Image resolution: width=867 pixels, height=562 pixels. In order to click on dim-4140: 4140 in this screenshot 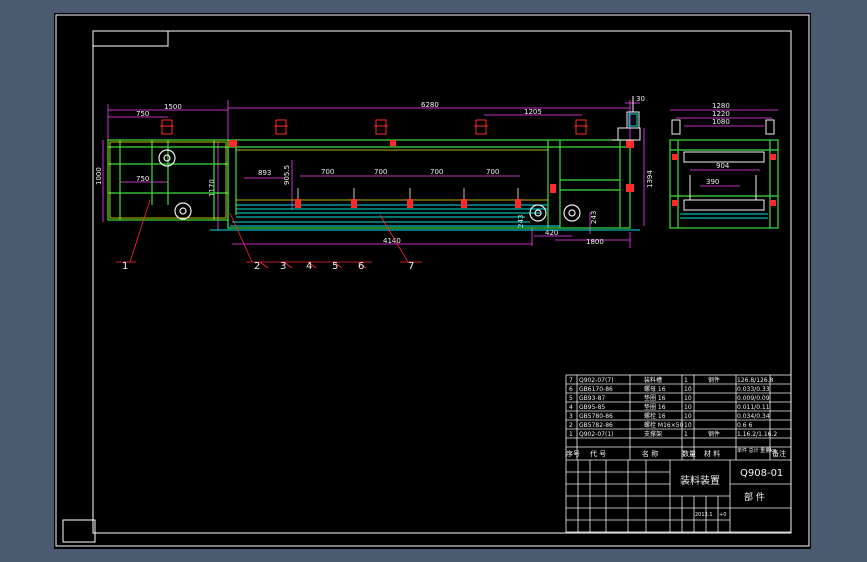, I will do `click(392, 241)`.